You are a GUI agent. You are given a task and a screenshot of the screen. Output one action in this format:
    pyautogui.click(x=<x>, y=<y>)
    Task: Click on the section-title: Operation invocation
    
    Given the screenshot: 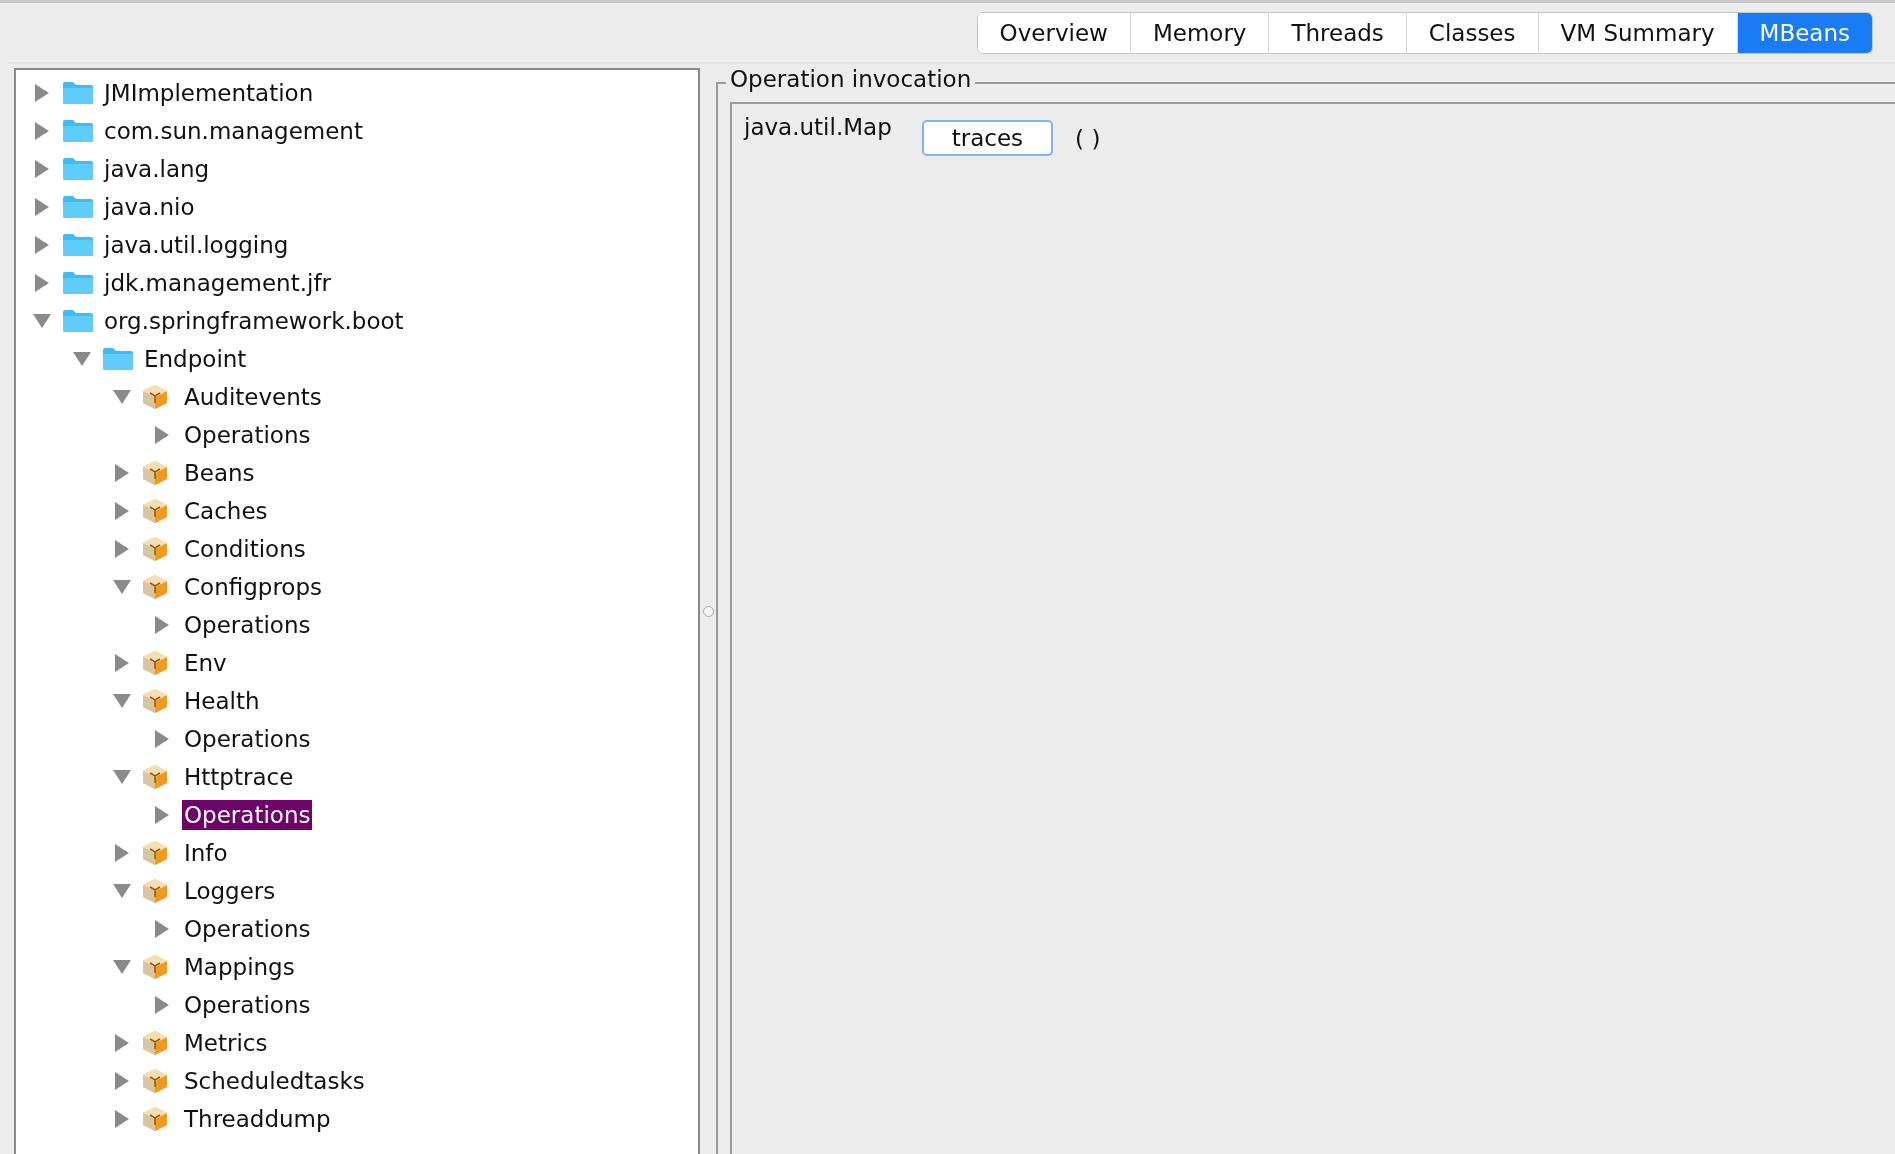 What is the action you would take?
    pyautogui.click(x=851, y=79)
    